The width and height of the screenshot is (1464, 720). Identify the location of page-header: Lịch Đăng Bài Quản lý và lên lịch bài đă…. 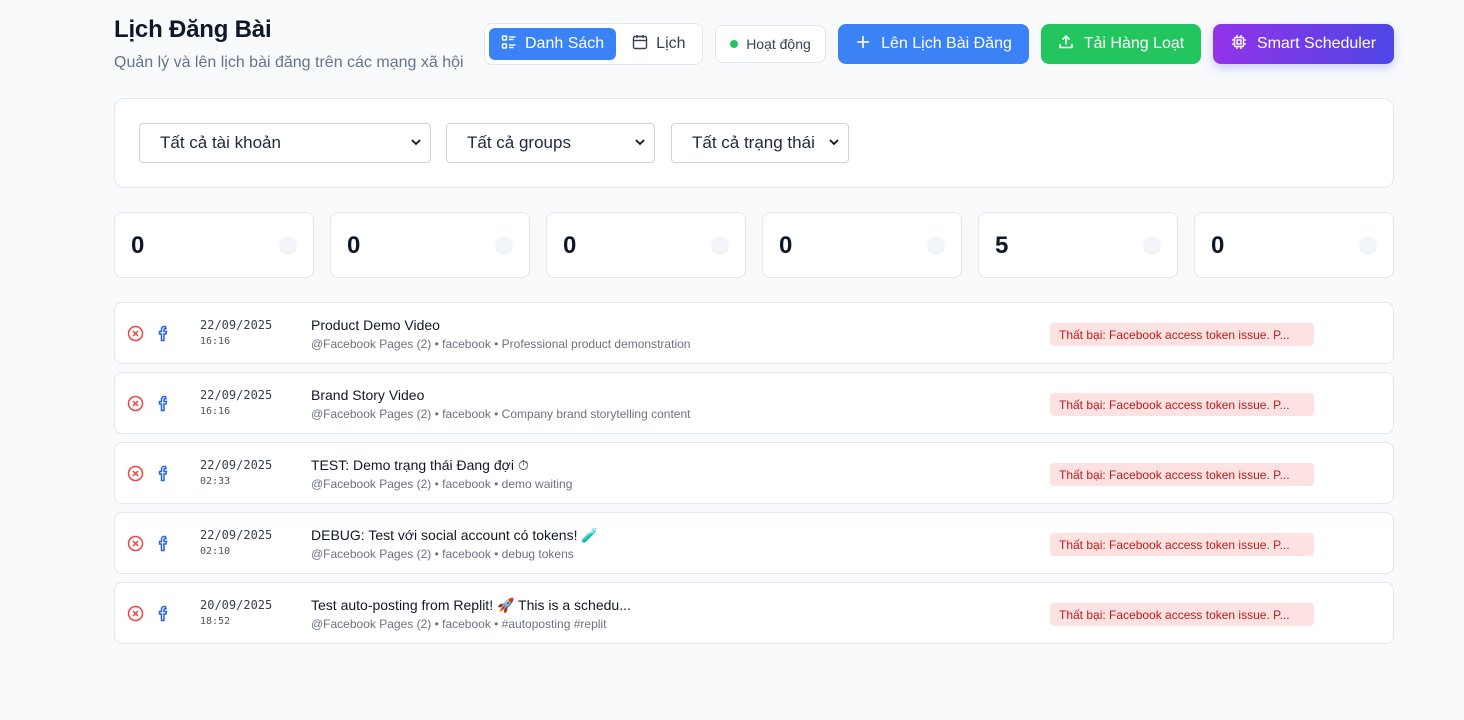
(754, 49).